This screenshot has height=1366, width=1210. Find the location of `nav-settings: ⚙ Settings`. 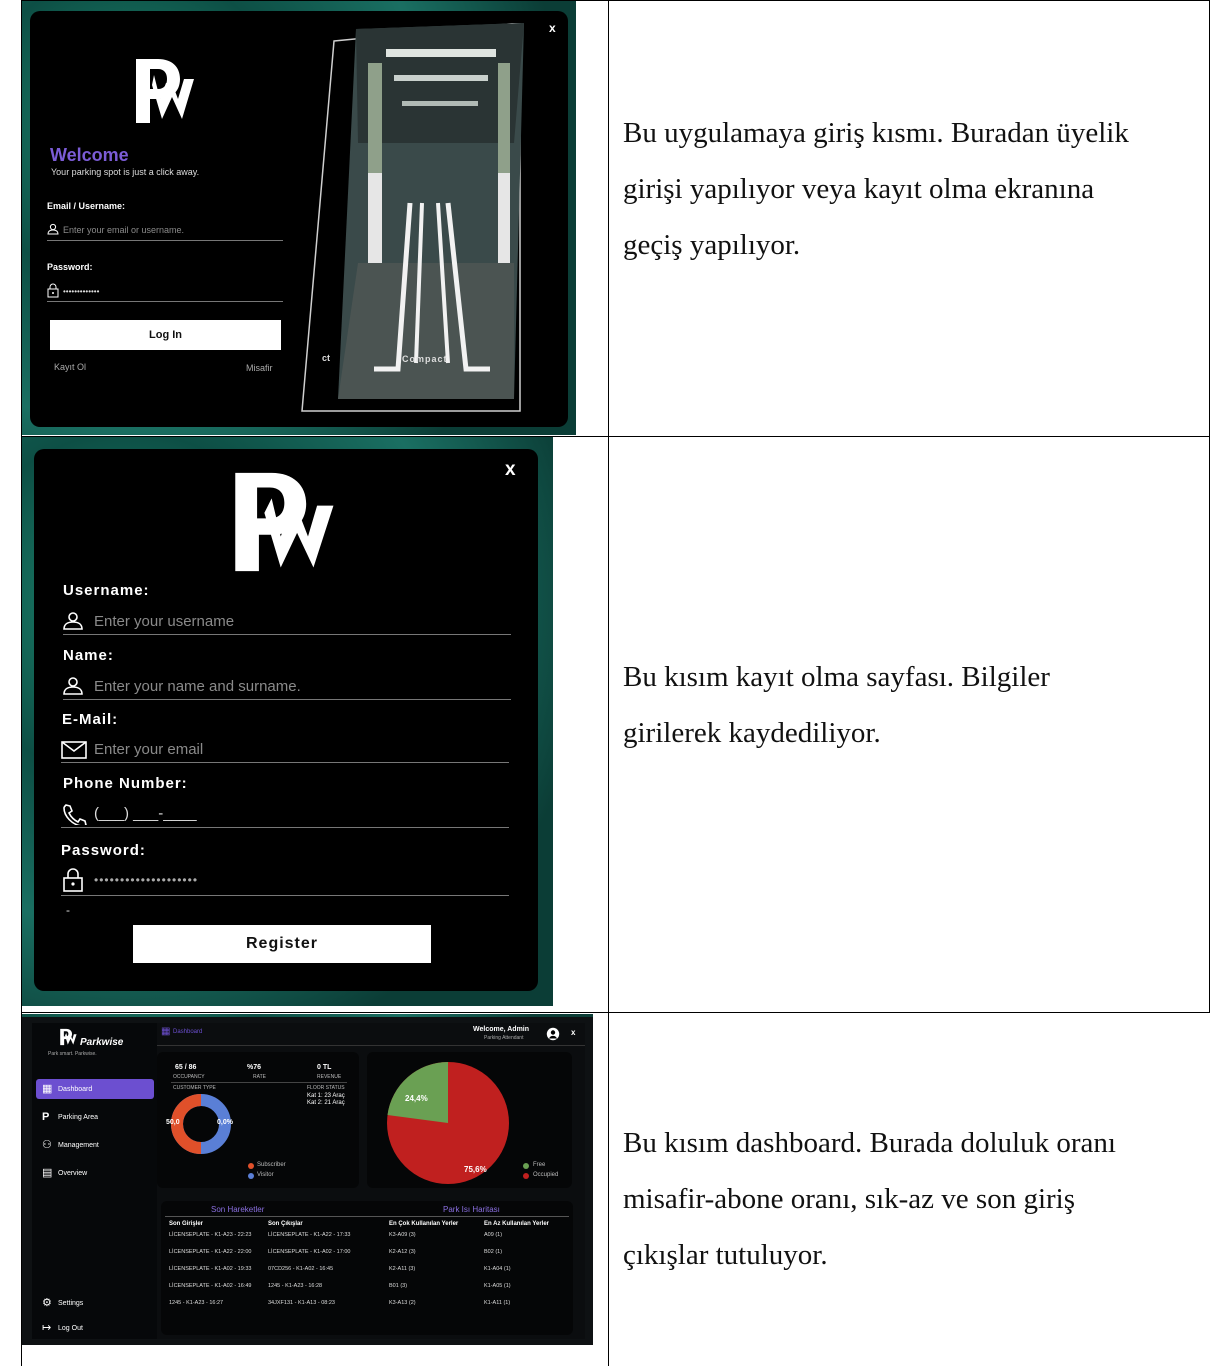

nav-settings: ⚙ Settings is located at coordinates (95, 1303).